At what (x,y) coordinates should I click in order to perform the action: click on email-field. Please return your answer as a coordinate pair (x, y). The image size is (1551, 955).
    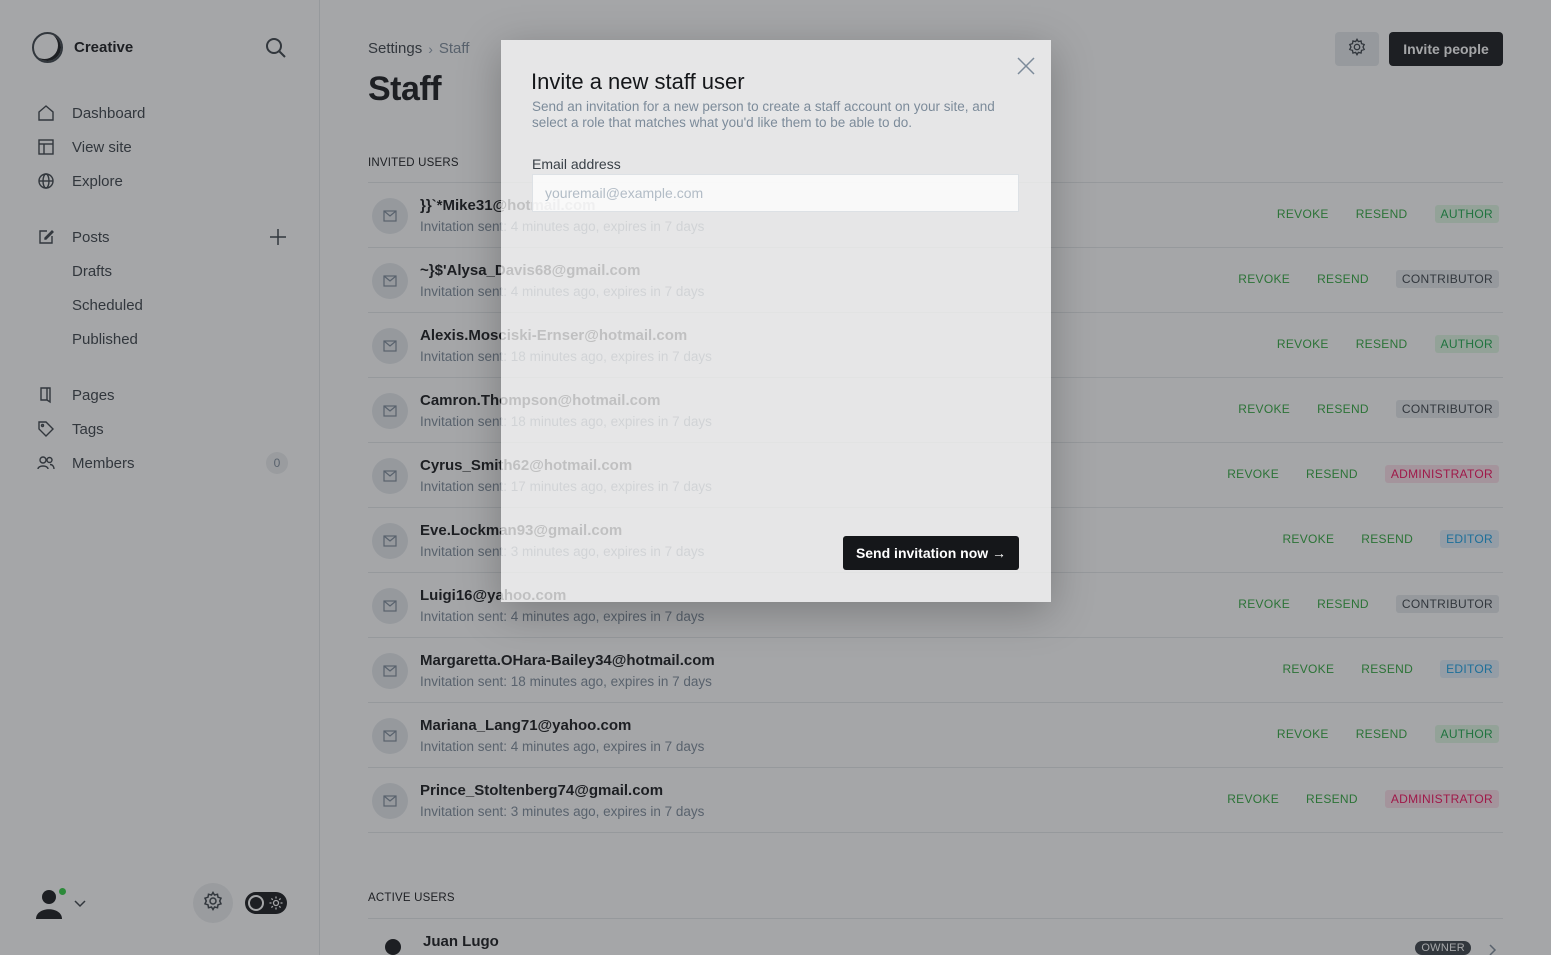
    Looking at the image, I should click on (775, 193).